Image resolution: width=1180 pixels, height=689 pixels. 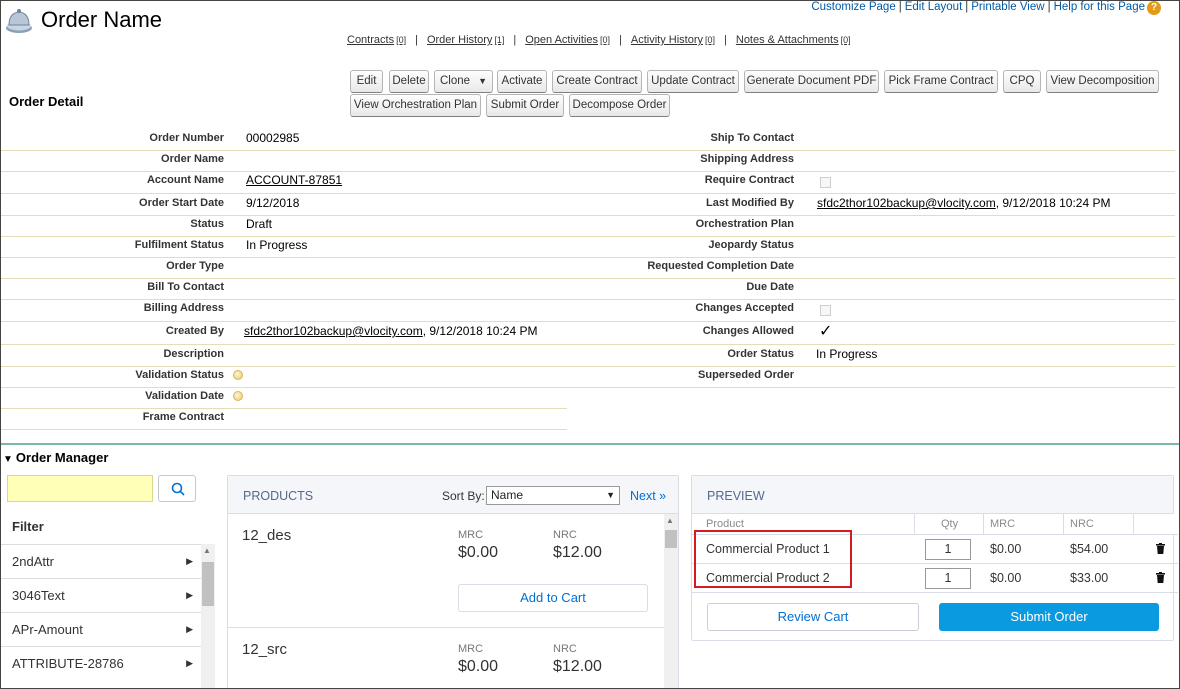 What do you see at coordinates (619, 105) in the screenshot?
I see `decompose-order-button: Decompose Order` at bounding box center [619, 105].